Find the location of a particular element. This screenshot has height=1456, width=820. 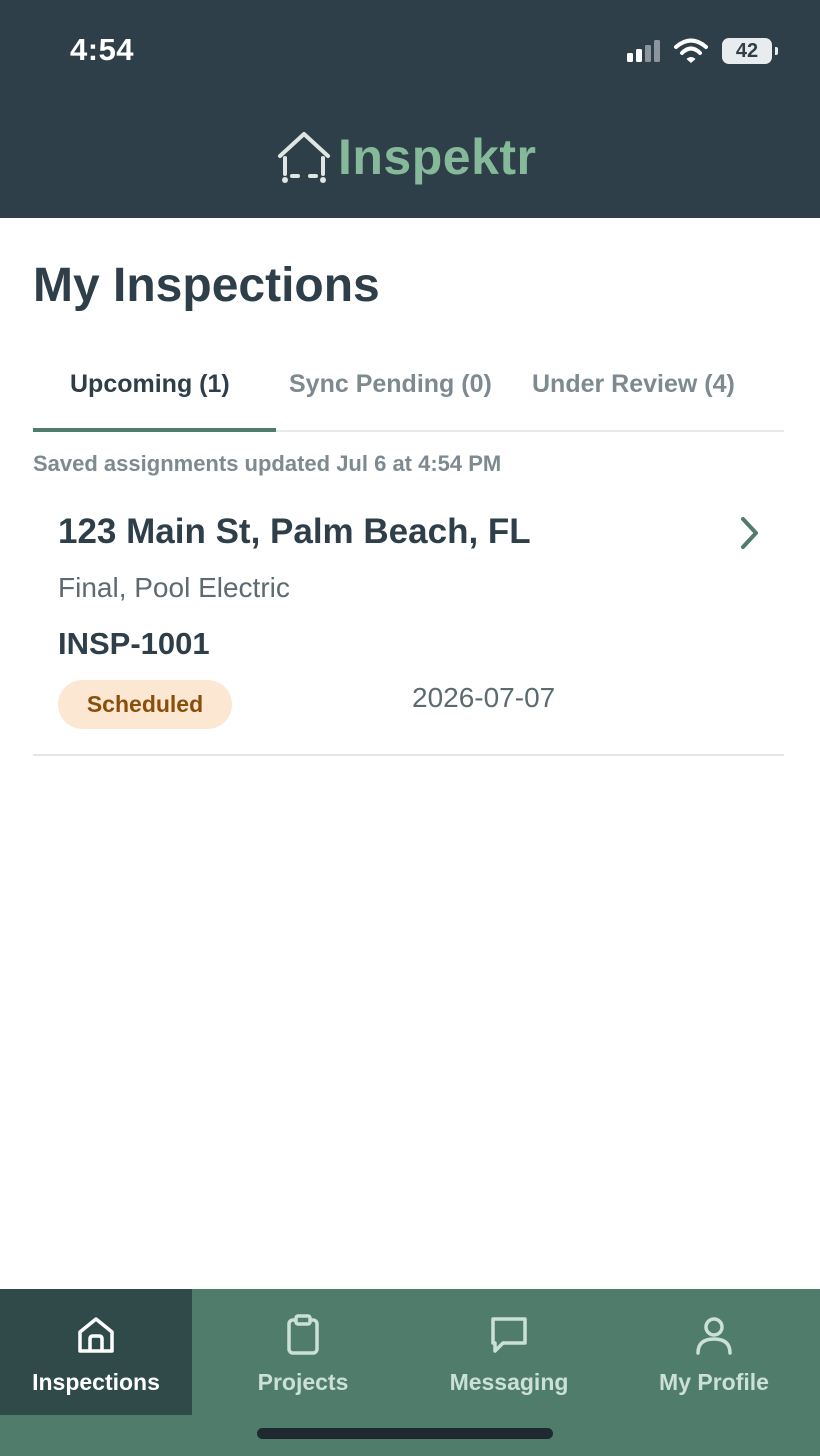

inspection-type: Final, Pool Electric is located at coordinates (174, 587).